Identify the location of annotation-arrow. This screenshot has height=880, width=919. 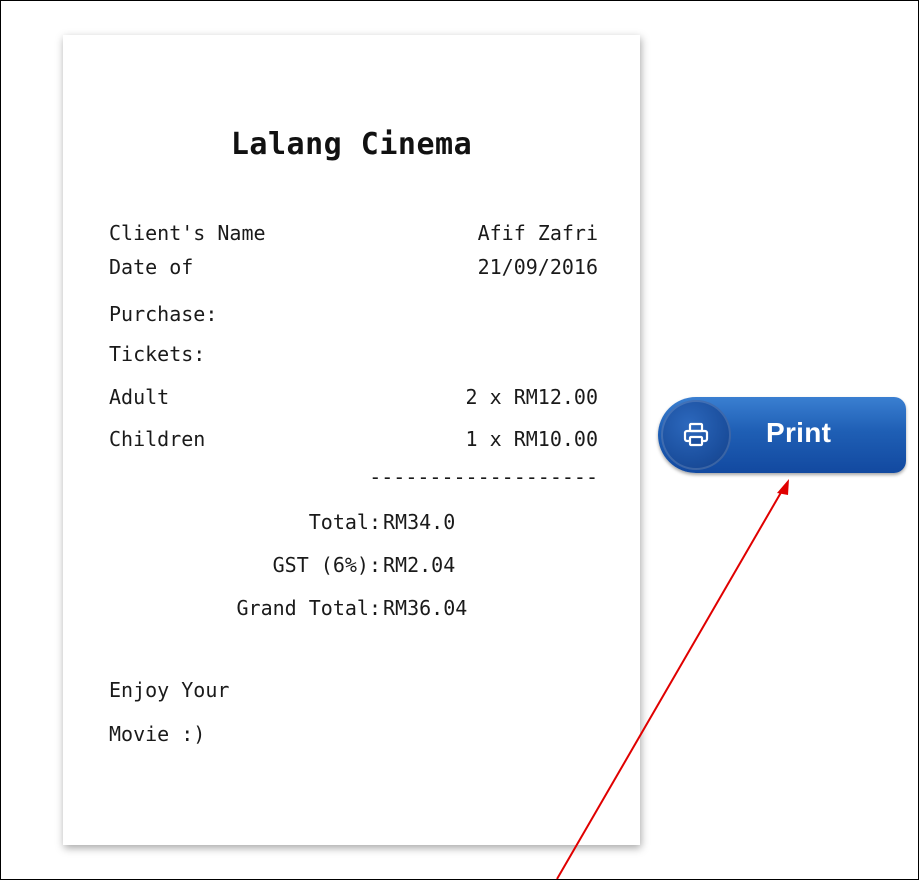
(672, 679).